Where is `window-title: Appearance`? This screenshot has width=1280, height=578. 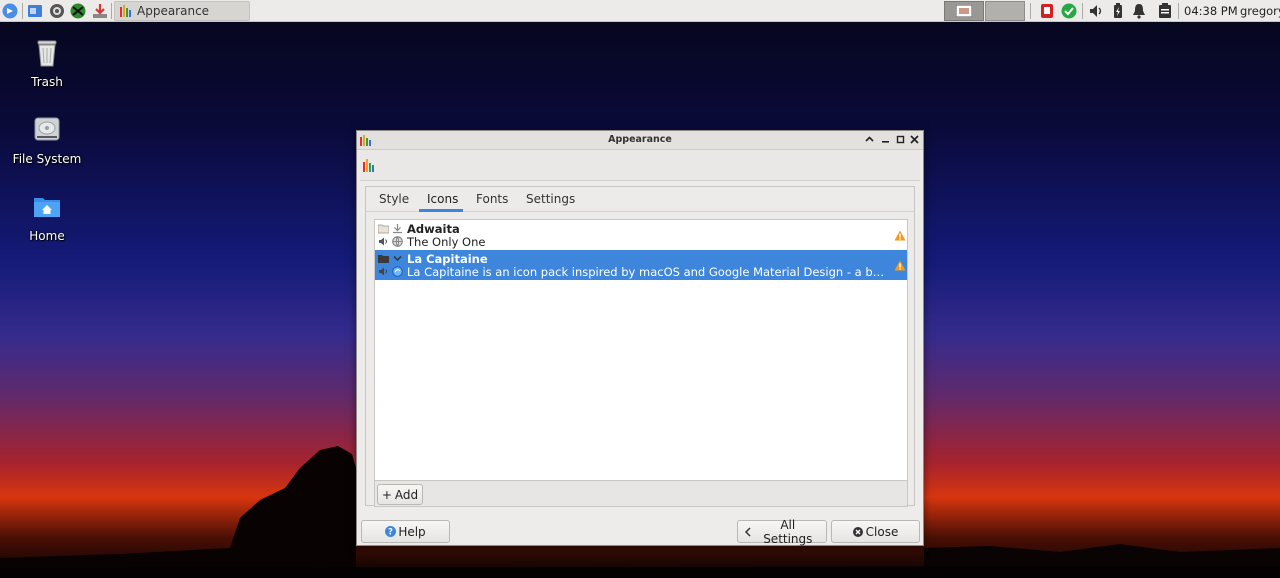 window-title: Appearance is located at coordinates (640, 139).